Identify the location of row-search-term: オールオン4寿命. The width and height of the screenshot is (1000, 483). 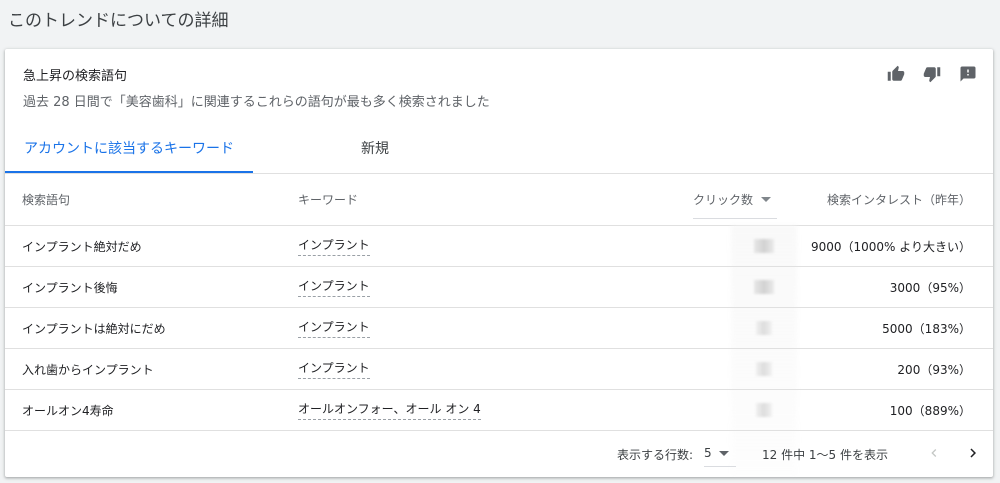
(68, 410).